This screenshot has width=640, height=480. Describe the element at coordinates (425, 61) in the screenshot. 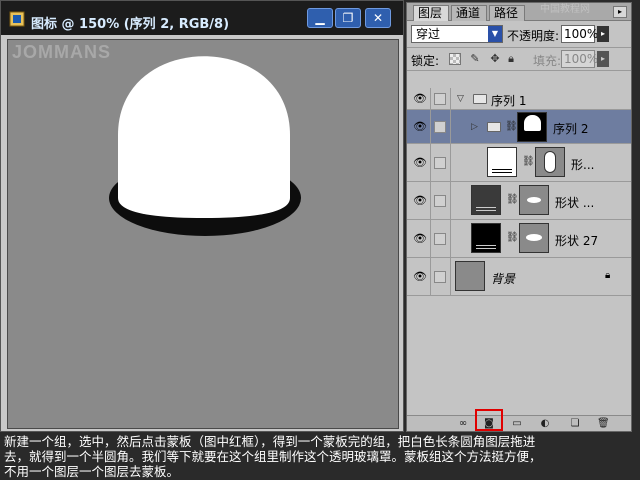

I see `lock-label: 锁定:` at that location.